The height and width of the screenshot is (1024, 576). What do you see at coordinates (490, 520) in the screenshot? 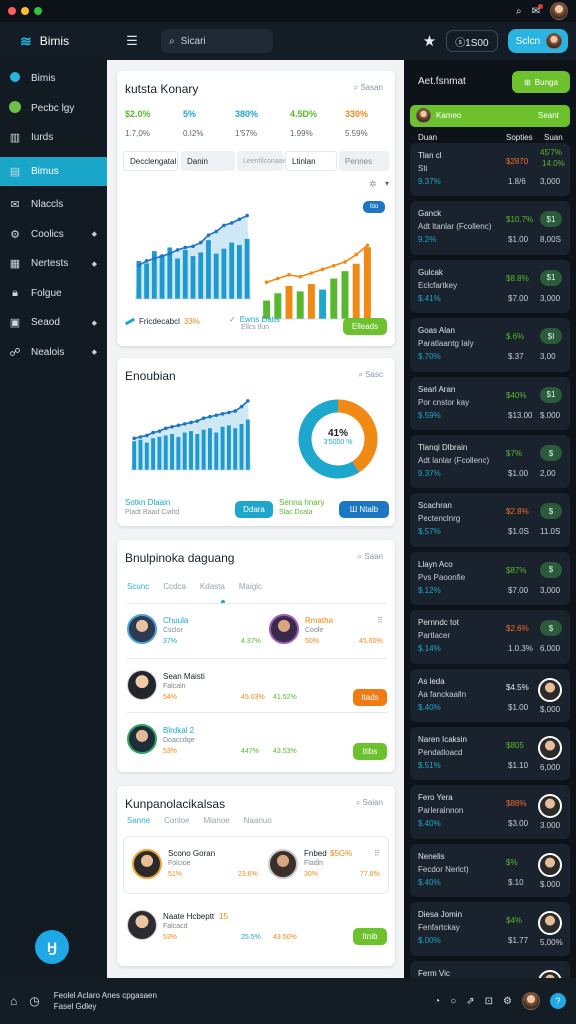
I see `stock-card: Scachran Pectenclnrg $.57% $2.8% $1.0S $11.0S` at bounding box center [490, 520].